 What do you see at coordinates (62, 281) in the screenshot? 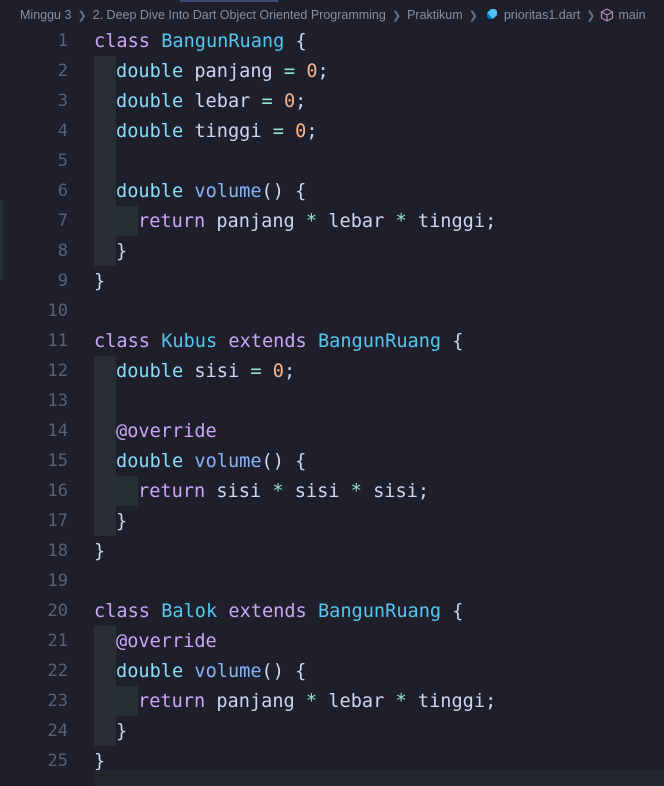
I see `line-number: 9` at bounding box center [62, 281].